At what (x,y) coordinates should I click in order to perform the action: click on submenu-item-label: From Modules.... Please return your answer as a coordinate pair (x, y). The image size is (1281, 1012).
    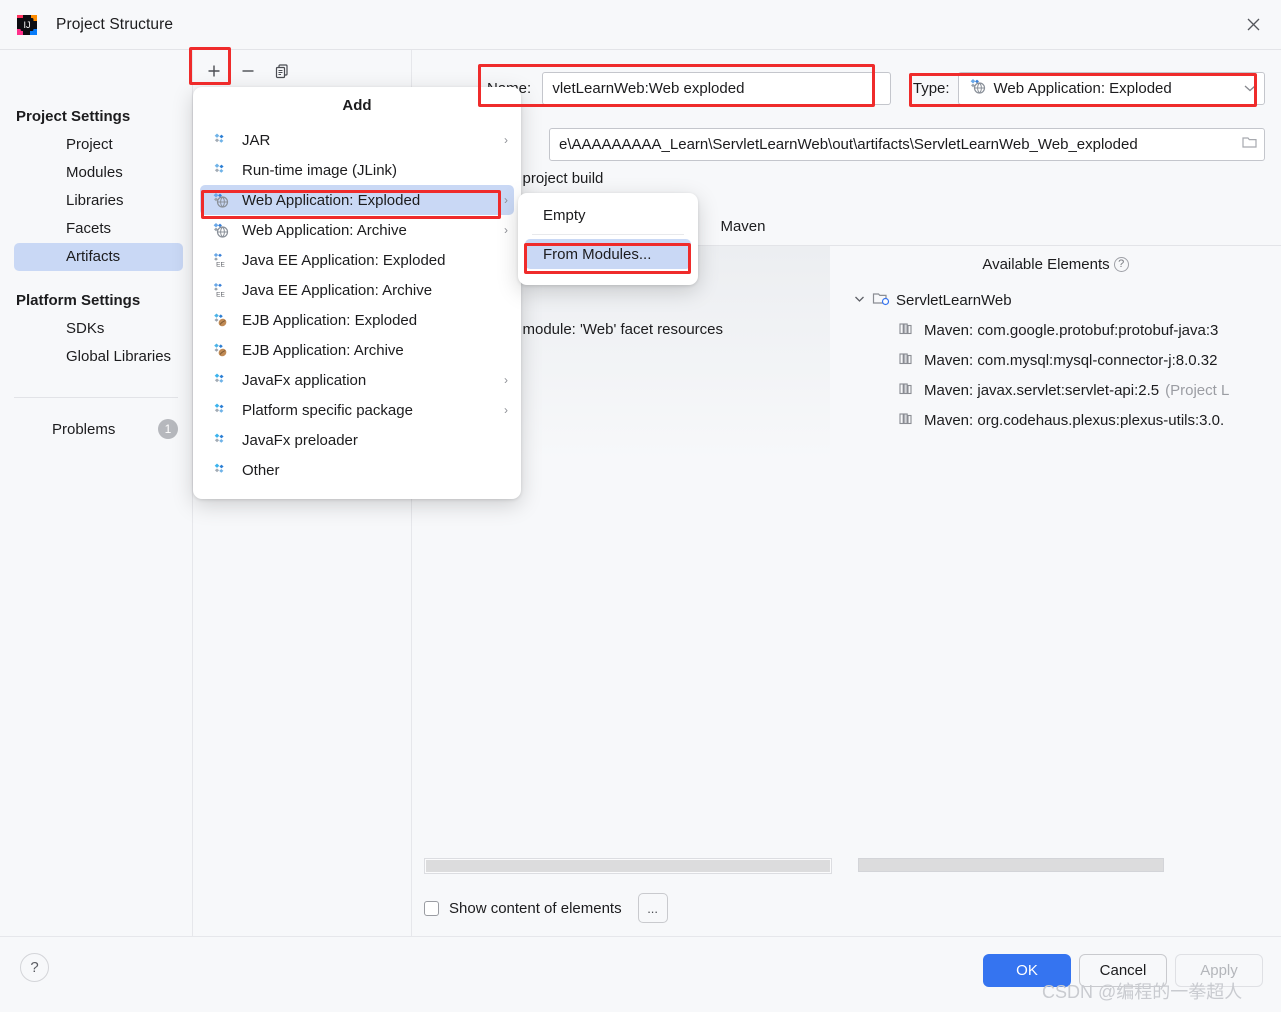
    Looking at the image, I should click on (597, 254).